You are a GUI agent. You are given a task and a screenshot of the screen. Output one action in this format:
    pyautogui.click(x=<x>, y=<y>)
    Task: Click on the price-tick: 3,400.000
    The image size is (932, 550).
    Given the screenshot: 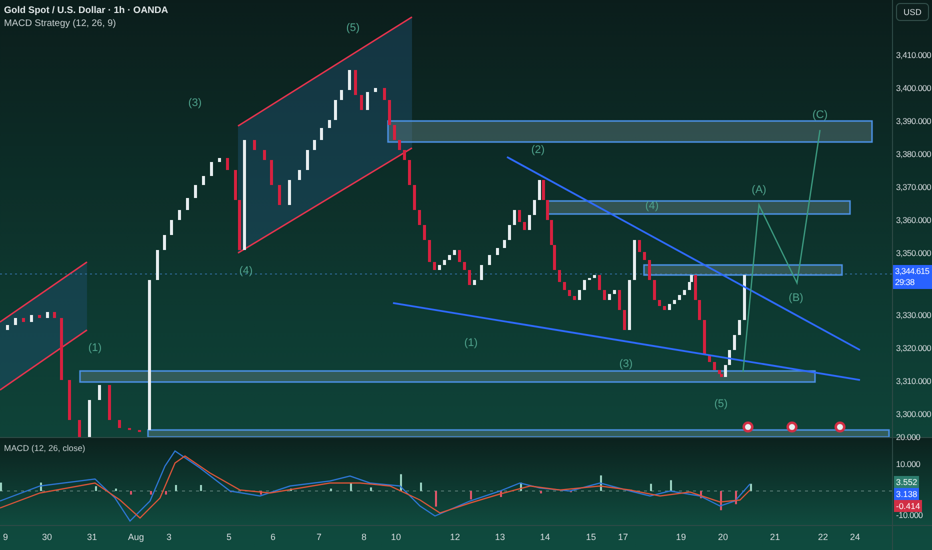 What is the action you would take?
    pyautogui.click(x=914, y=88)
    